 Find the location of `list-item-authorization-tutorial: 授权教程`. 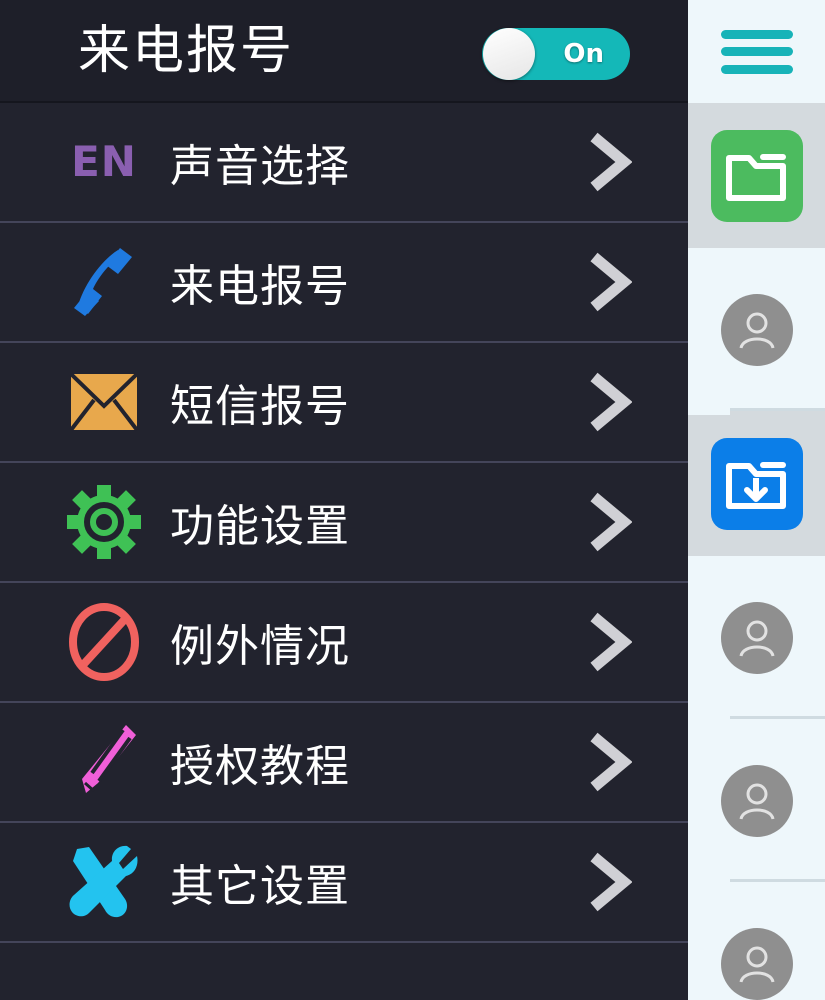

list-item-authorization-tutorial: 授权教程 is located at coordinates (344, 763).